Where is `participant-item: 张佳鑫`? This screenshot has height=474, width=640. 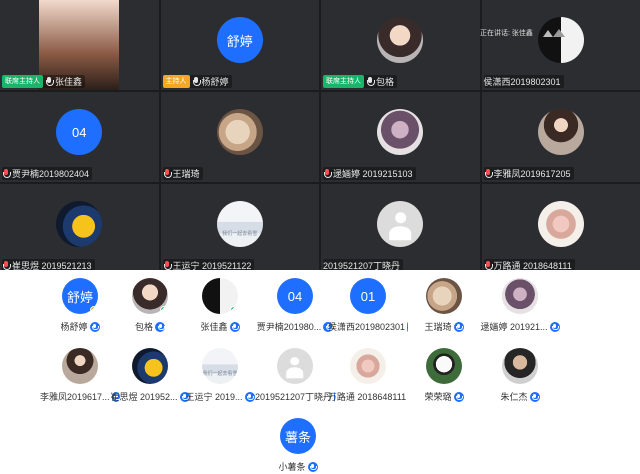
participant-item: 张佳鑫 is located at coordinates (220, 305).